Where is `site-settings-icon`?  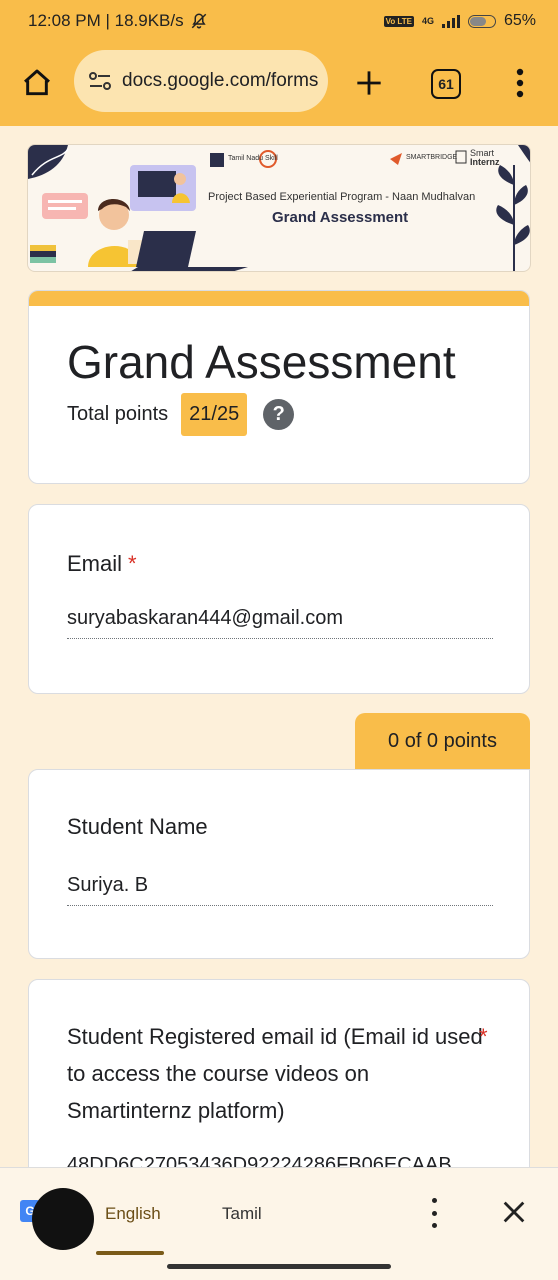
site-settings-icon is located at coordinates (100, 81).